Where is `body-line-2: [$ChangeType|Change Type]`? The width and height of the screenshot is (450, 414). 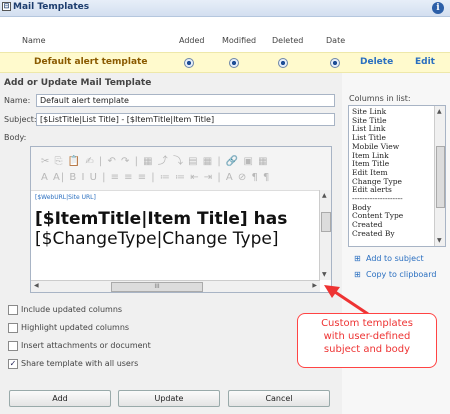 body-line-2: [$ChangeType|Change Type] is located at coordinates (157, 239).